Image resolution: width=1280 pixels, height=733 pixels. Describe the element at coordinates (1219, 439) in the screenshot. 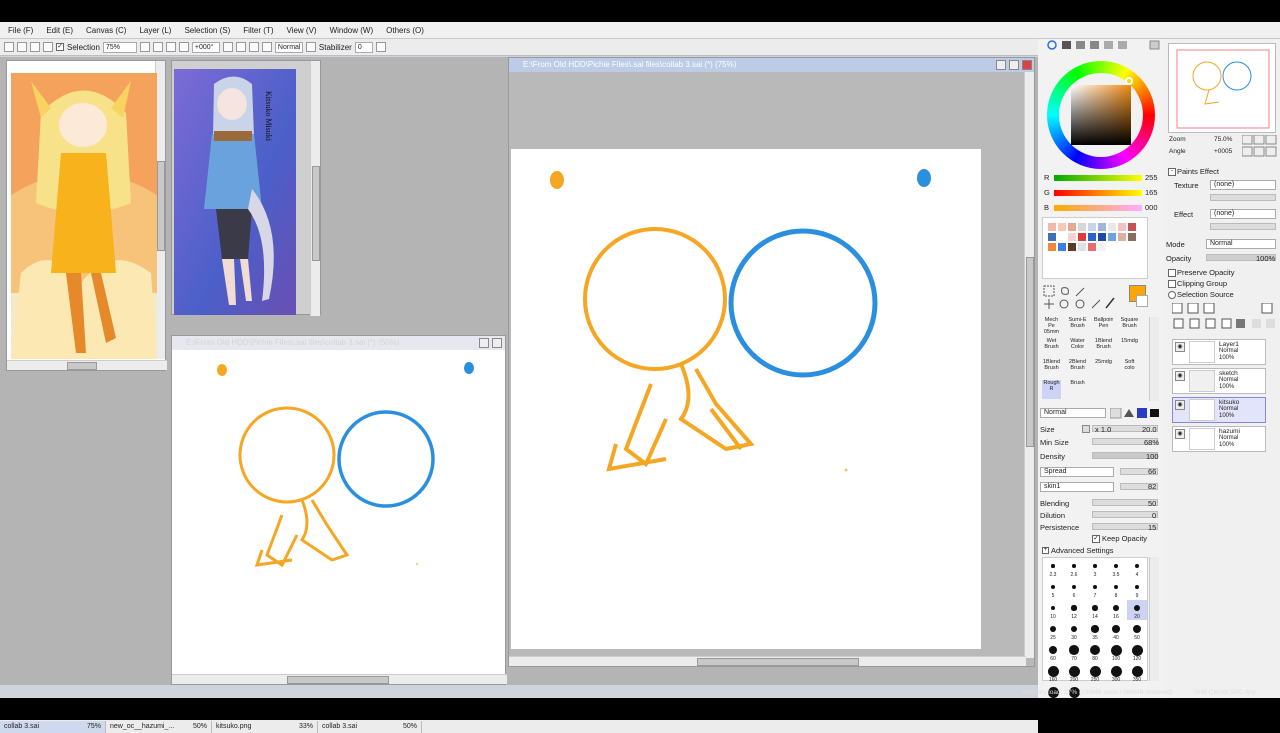

I see `layer-row: ◉ hazumi Normal 100%` at that location.